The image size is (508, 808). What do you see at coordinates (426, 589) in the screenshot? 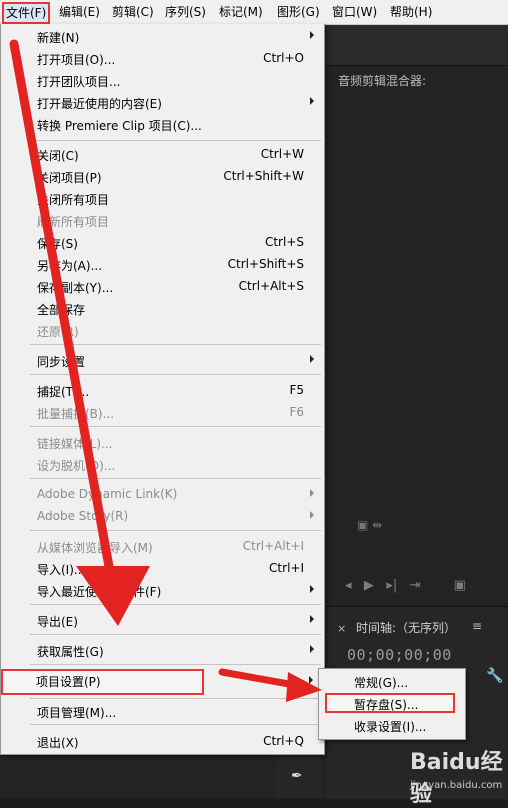
I see `playback-controls: ◂ ▶ ▸| ⇥ ▣` at bounding box center [426, 589].